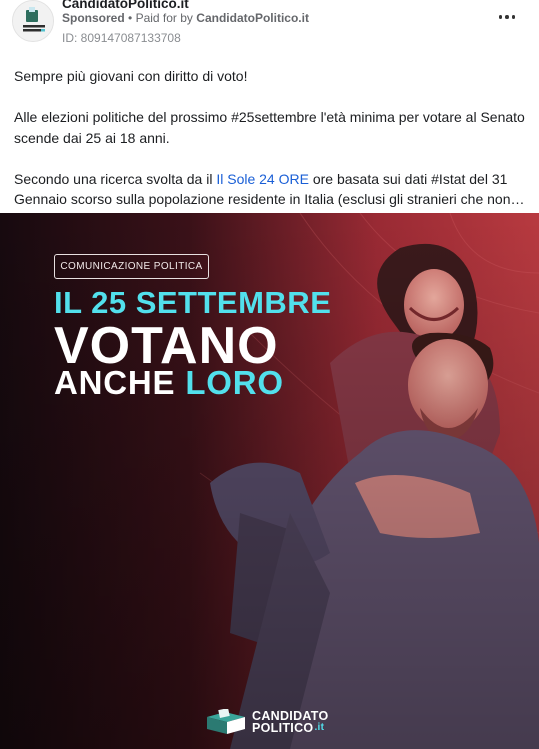 The height and width of the screenshot is (749, 539). I want to click on communication-badge: COMUNICAZIONE POLITICA, so click(131, 266).